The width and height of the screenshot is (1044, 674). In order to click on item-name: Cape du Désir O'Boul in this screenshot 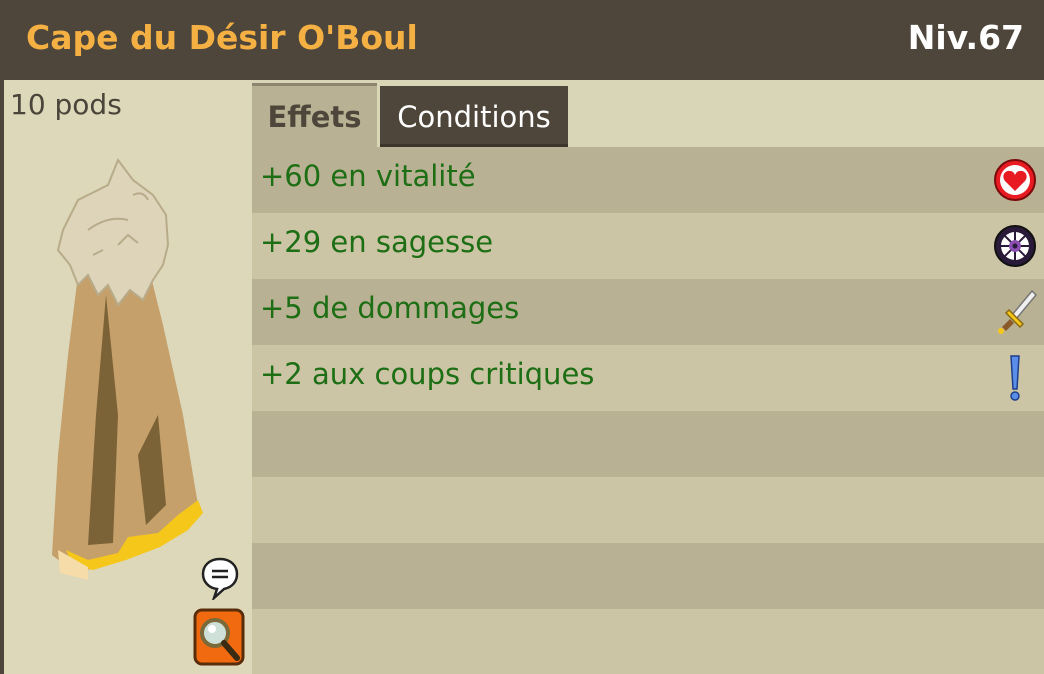, I will do `click(222, 37)`.